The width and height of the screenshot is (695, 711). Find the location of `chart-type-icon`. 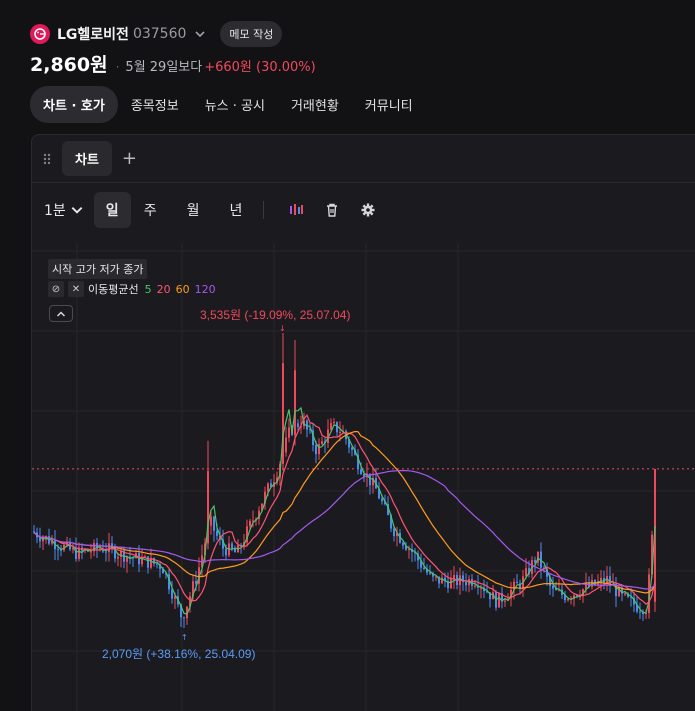

chart-type-icon is located at coordinates (296, 210).